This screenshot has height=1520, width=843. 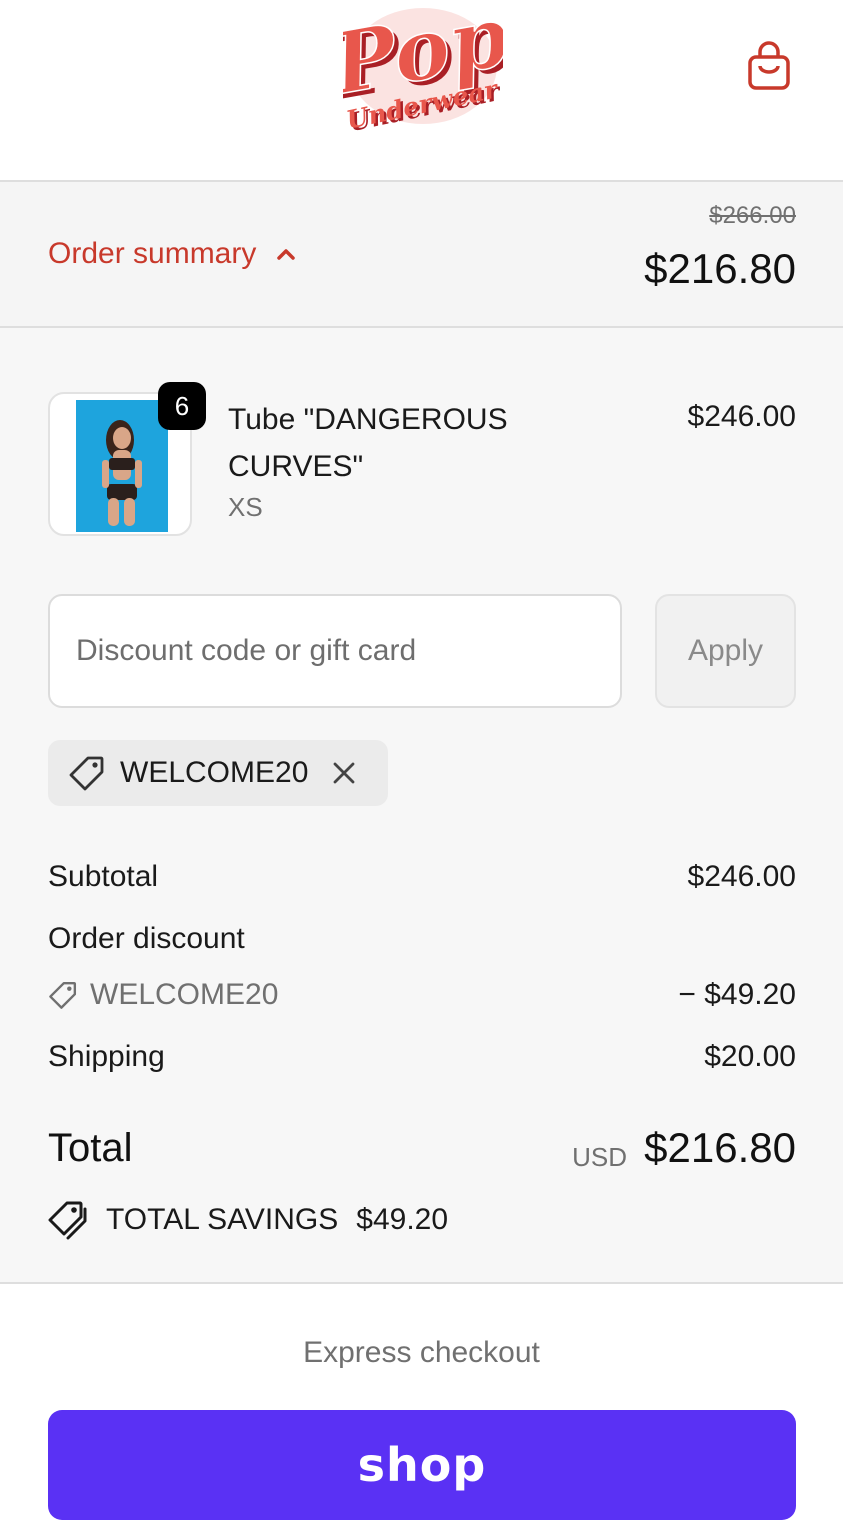 I want to click on cart-button, so click(x=769, y=66).